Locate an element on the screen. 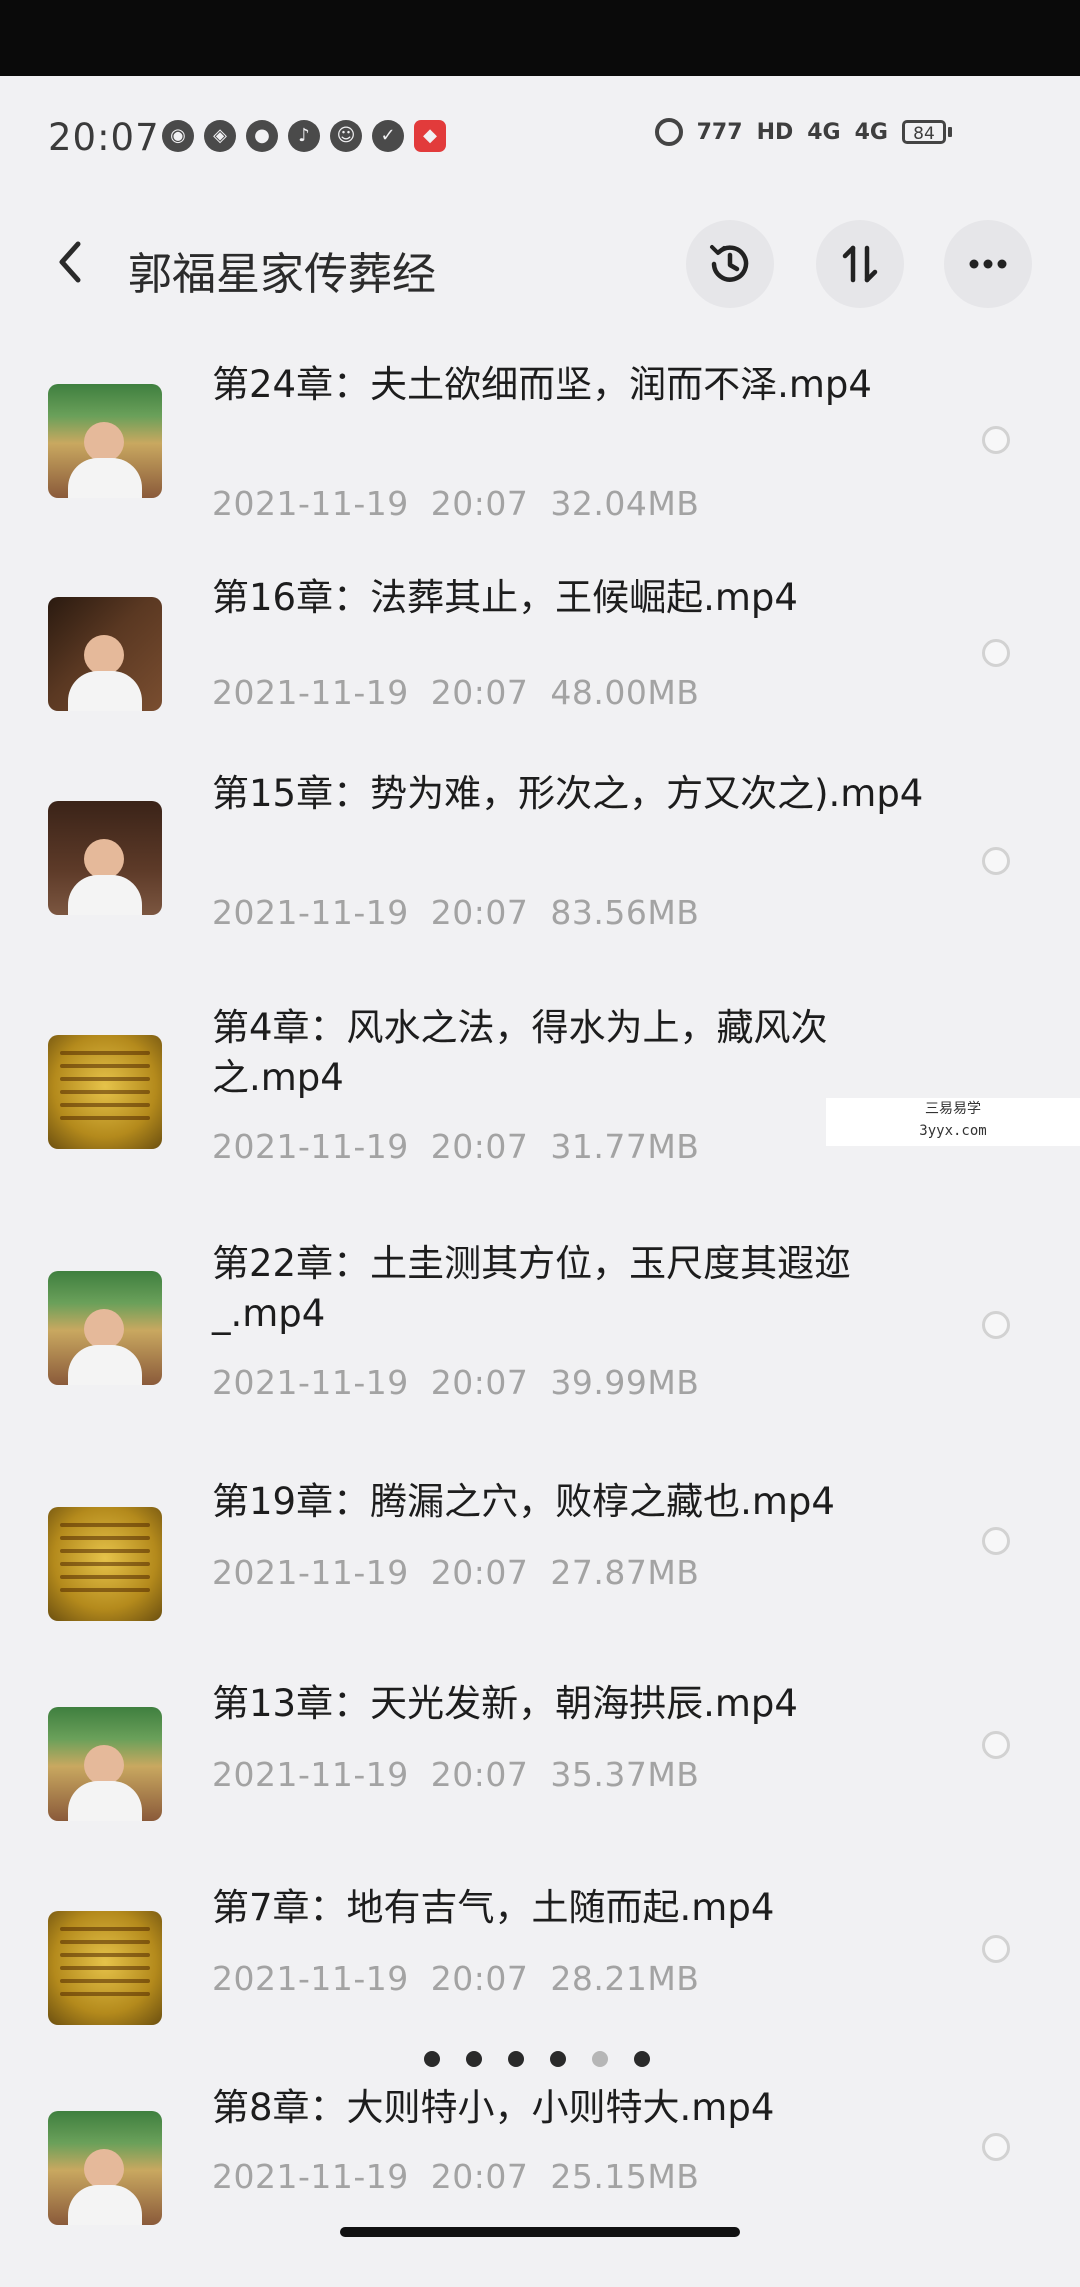 This screenshot has width=1080, height=2287. watermark-line2: 3yyx.com is located at coordinates (953, 1131).